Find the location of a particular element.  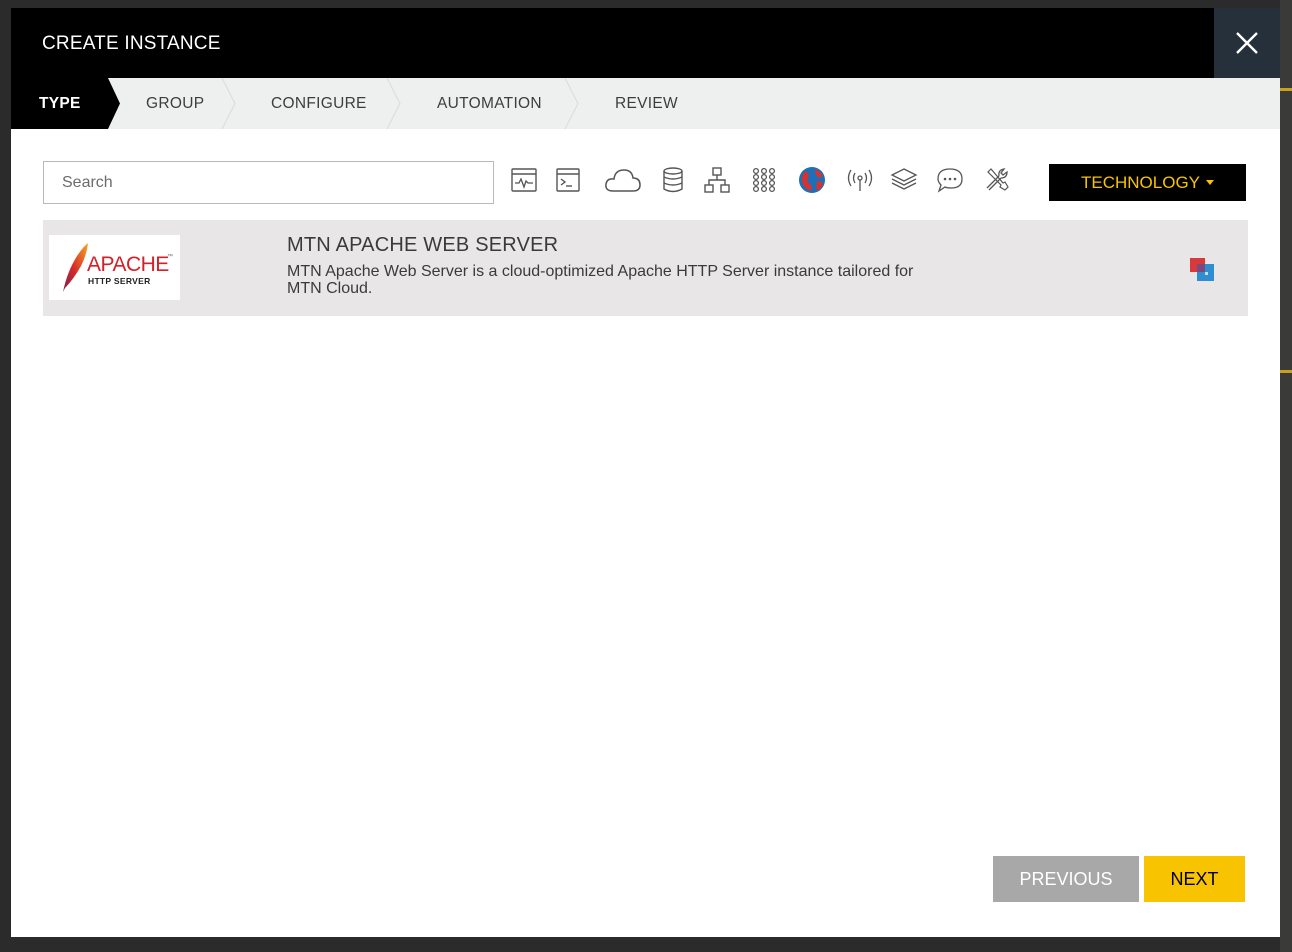

chat-icon is located at coordinates (950, 180).